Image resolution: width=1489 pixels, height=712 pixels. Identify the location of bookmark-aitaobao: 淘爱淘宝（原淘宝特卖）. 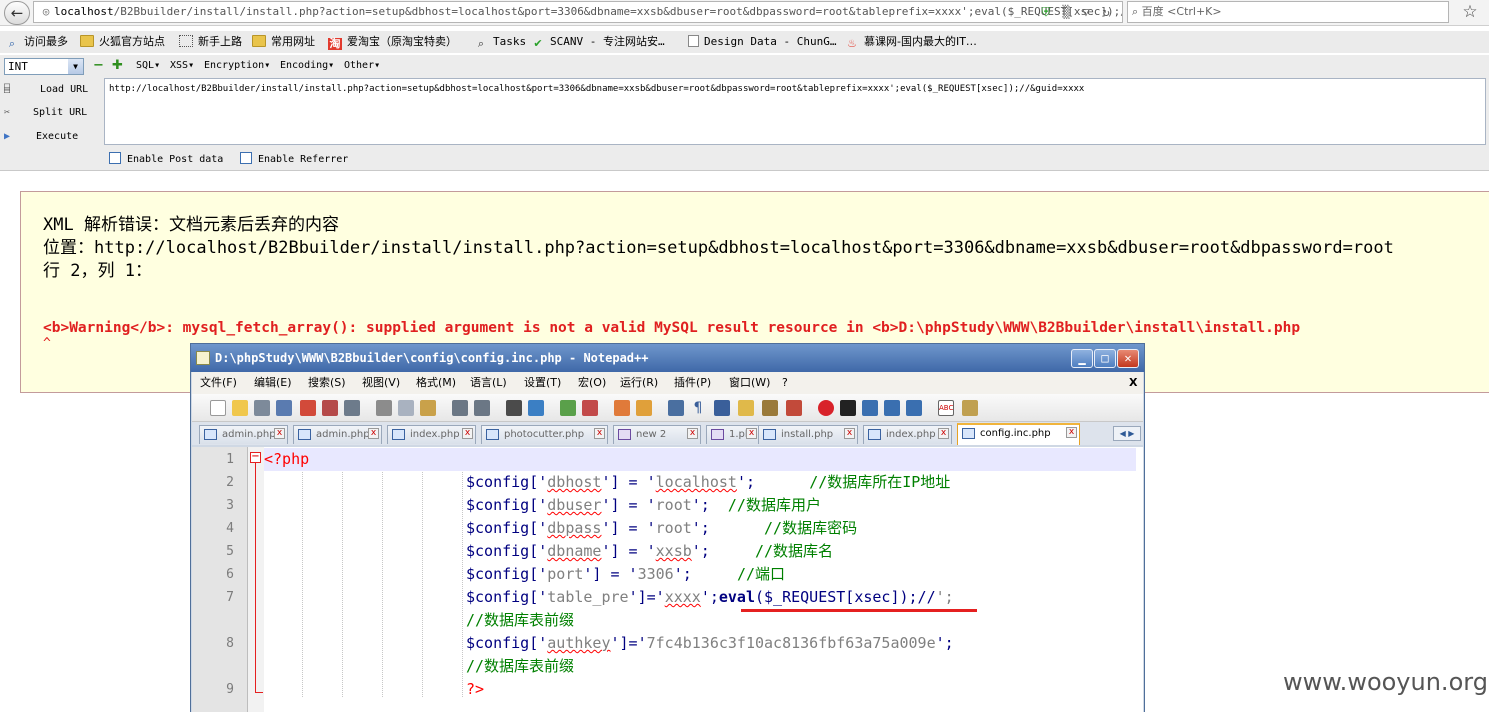
(392, 42).